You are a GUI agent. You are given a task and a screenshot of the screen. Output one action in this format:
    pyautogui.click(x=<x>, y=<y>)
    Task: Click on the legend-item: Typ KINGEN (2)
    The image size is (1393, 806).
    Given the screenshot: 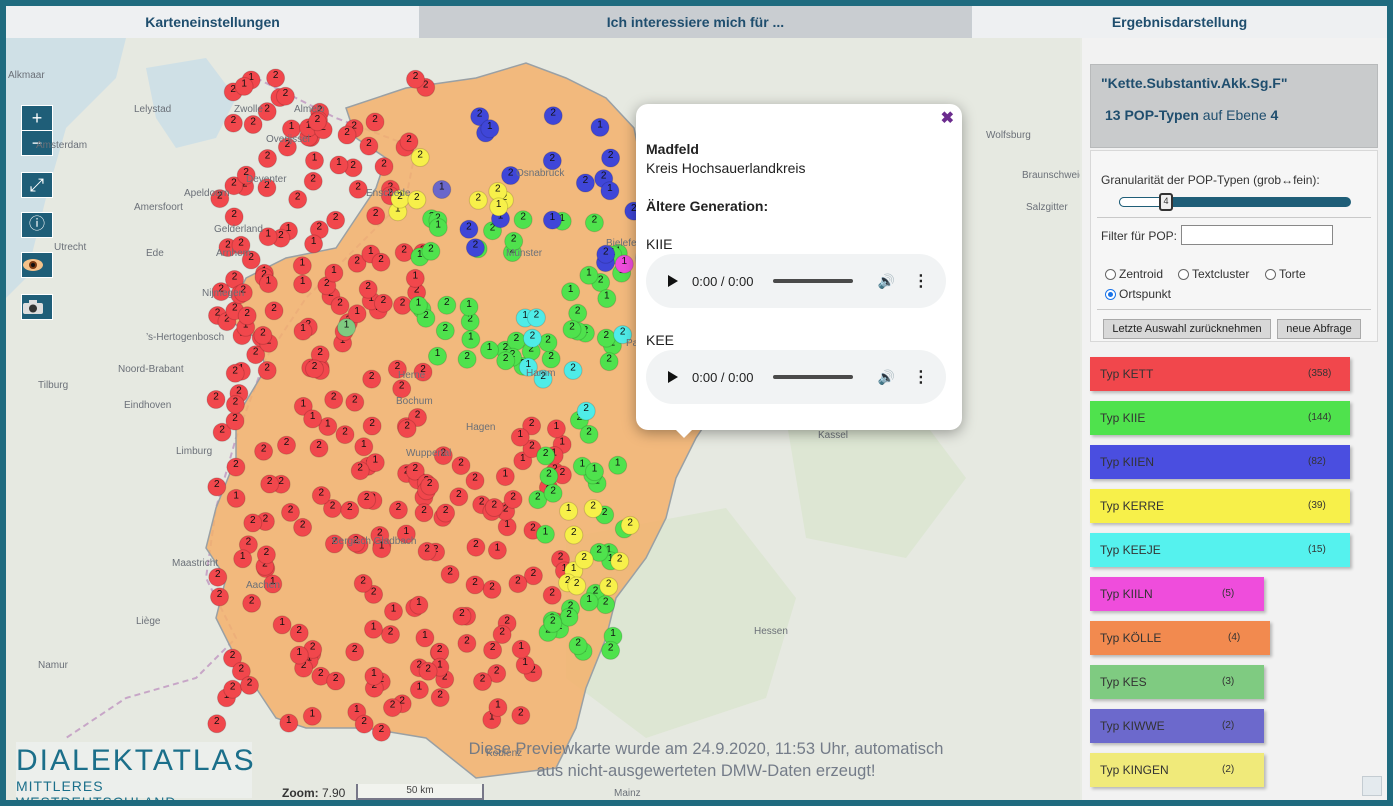 What is the action you would take?
    pyautogui.click(x=1177, y=770)
    